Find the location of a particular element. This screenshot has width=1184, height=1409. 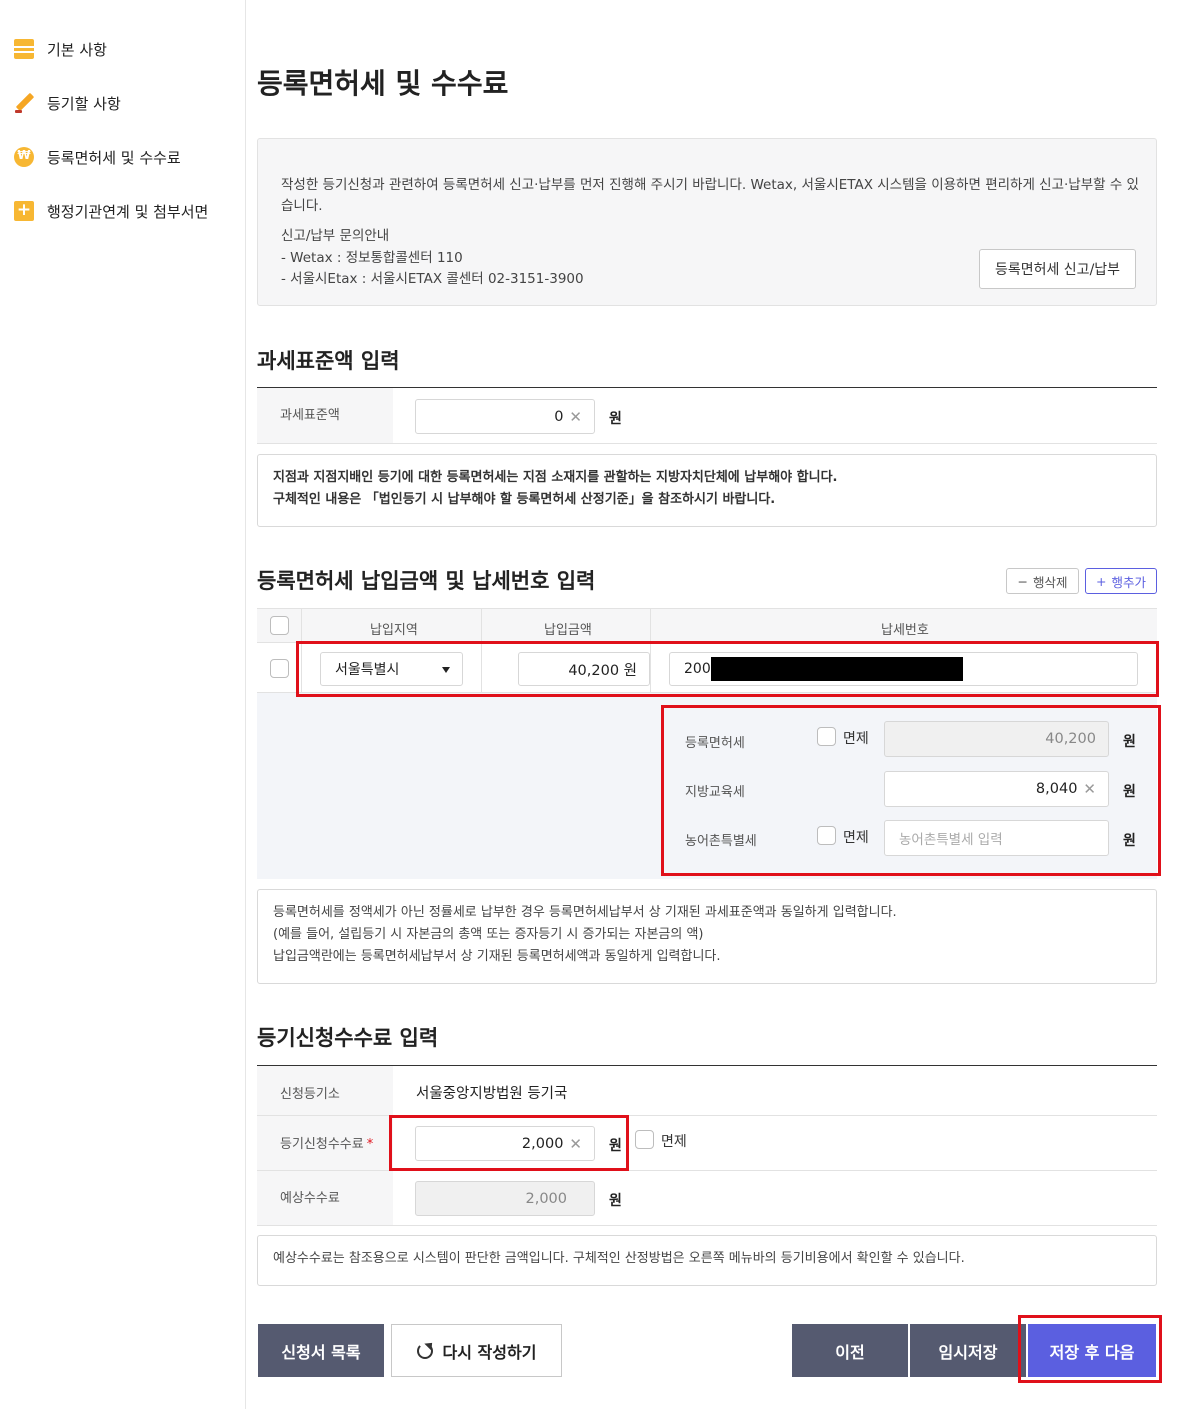

sidebar-item-label: 등록면허세 및 수수료 is located at coordinates (114, 157).